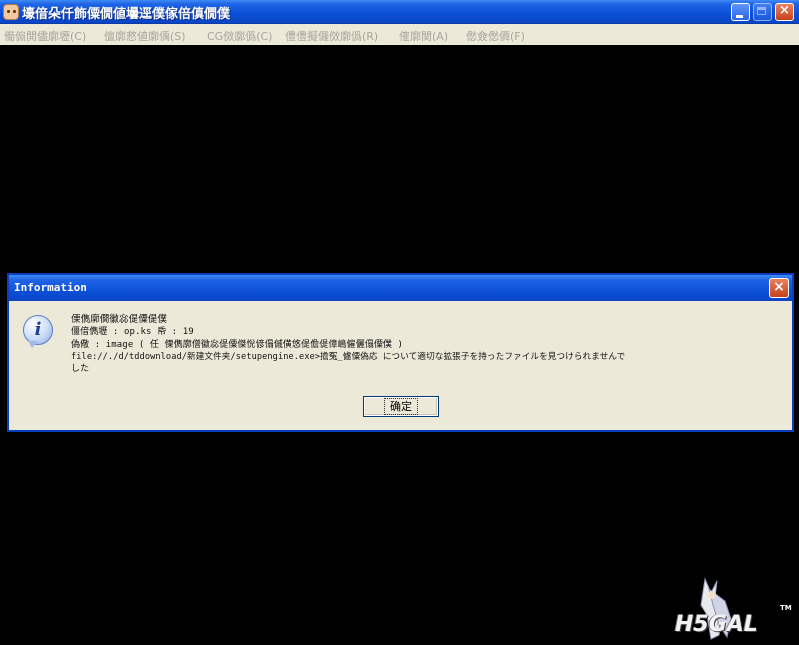 The height and width of the screenshot is (645, 799). Describe the element at coordinates (80, 369) in the screenshot. I see `message-line-5: した` at that location.